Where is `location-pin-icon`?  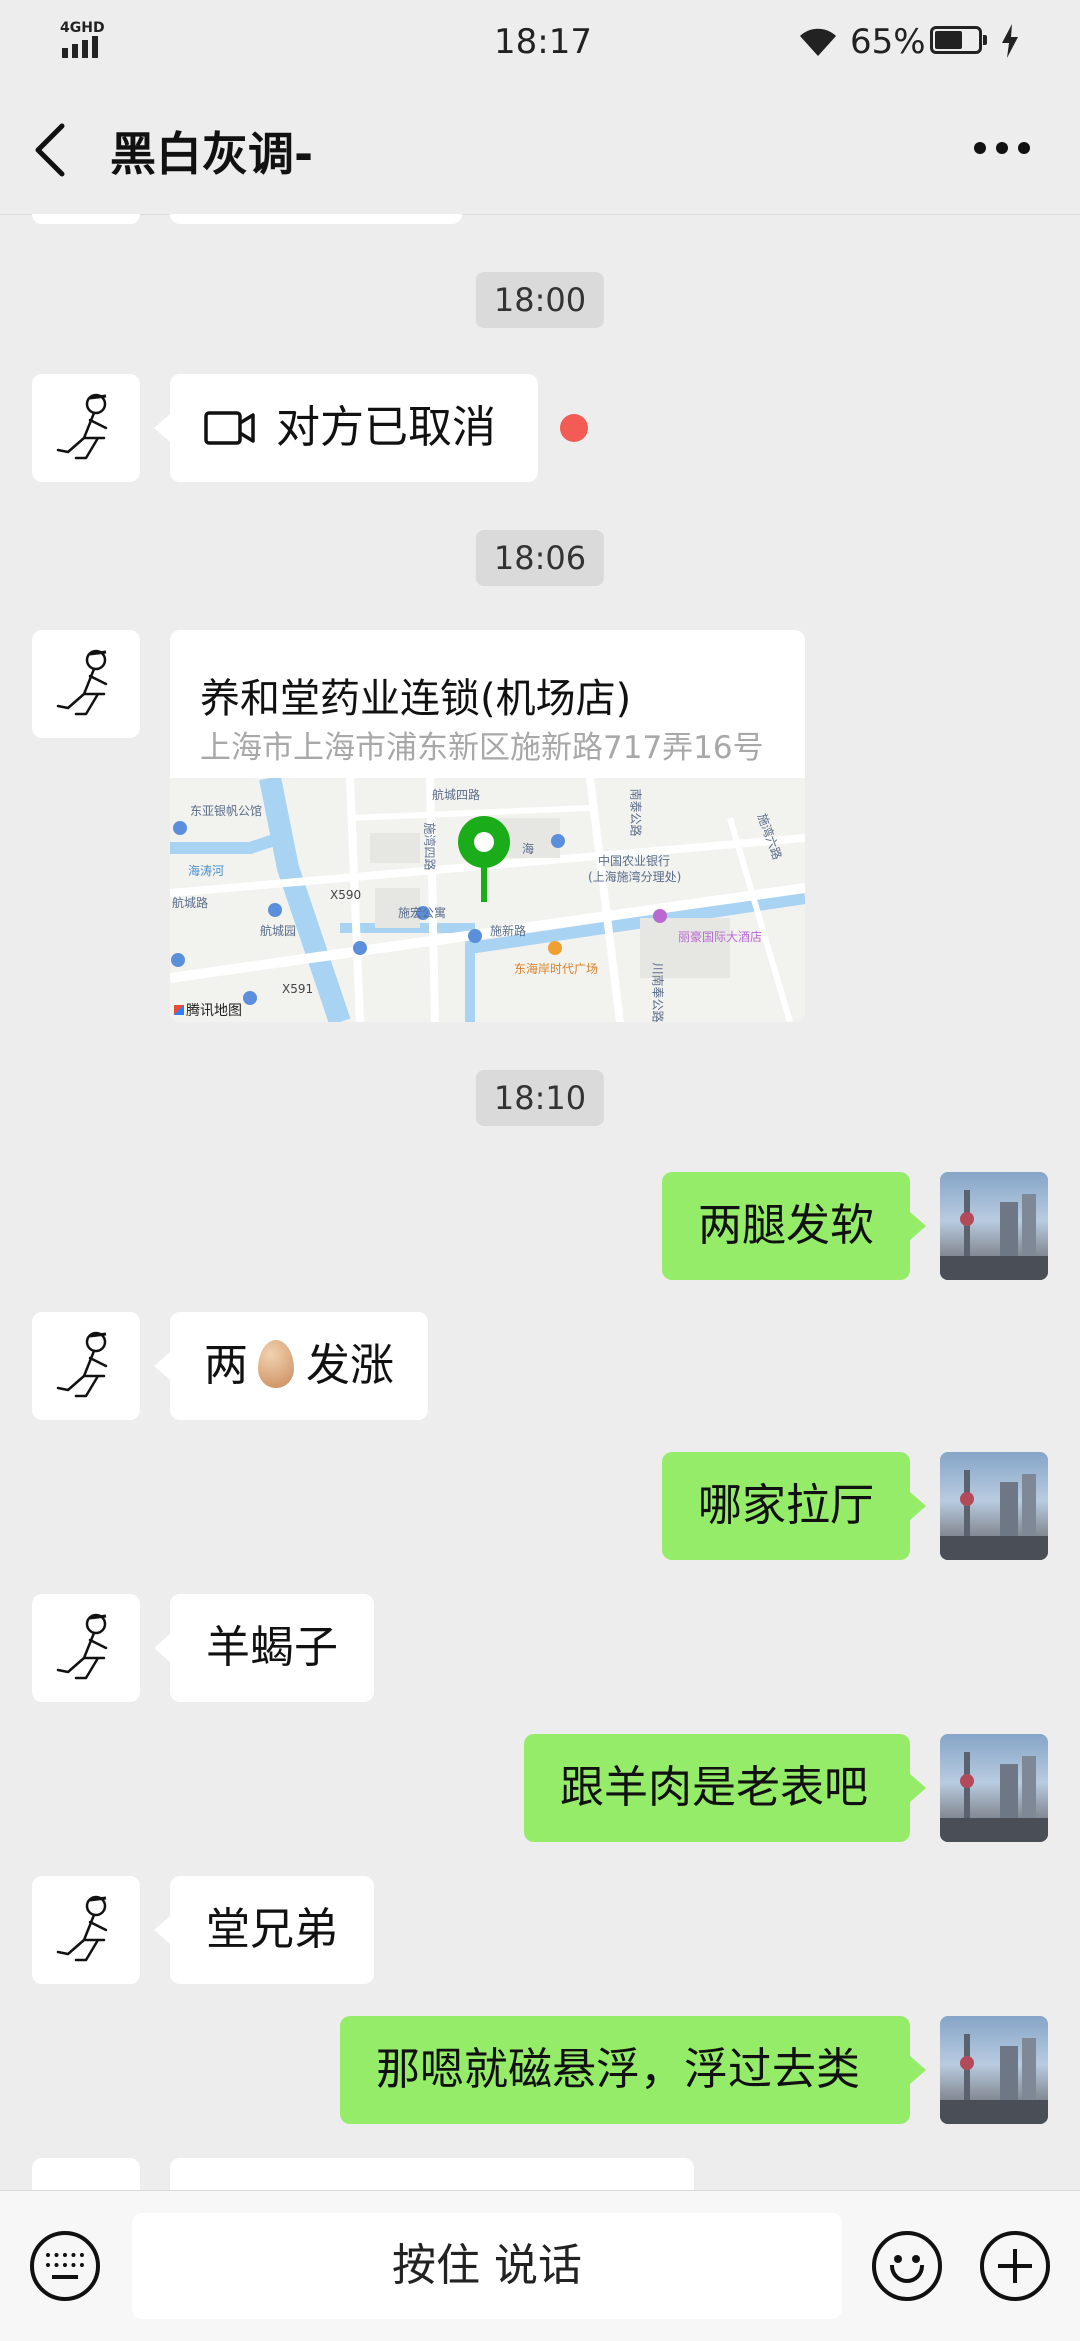
location-pin-icon is located at coordinates (484, 859).